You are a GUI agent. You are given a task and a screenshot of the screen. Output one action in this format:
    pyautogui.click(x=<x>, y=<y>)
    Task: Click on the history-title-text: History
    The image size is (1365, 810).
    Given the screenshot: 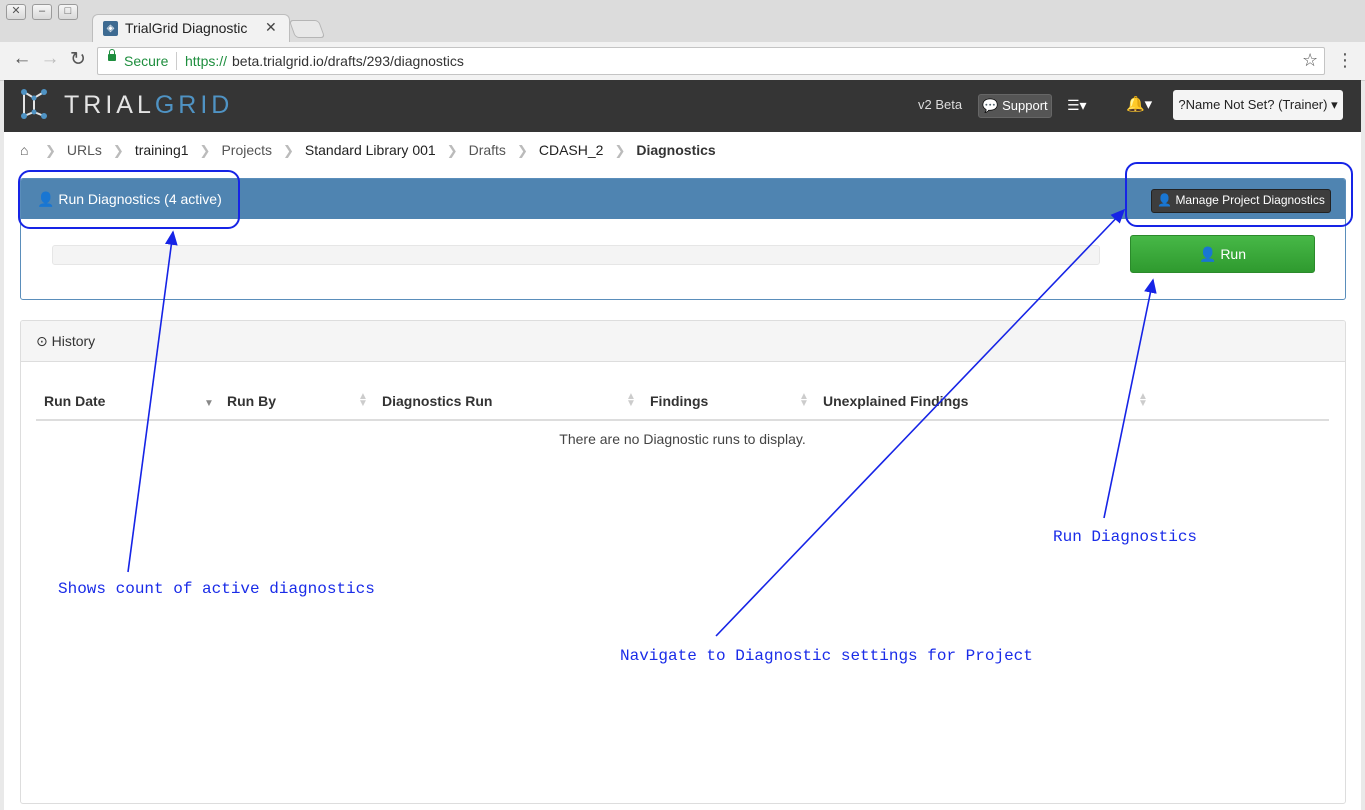 What is the action you would take?
    pyautogui.click(x=73, y=341)
    